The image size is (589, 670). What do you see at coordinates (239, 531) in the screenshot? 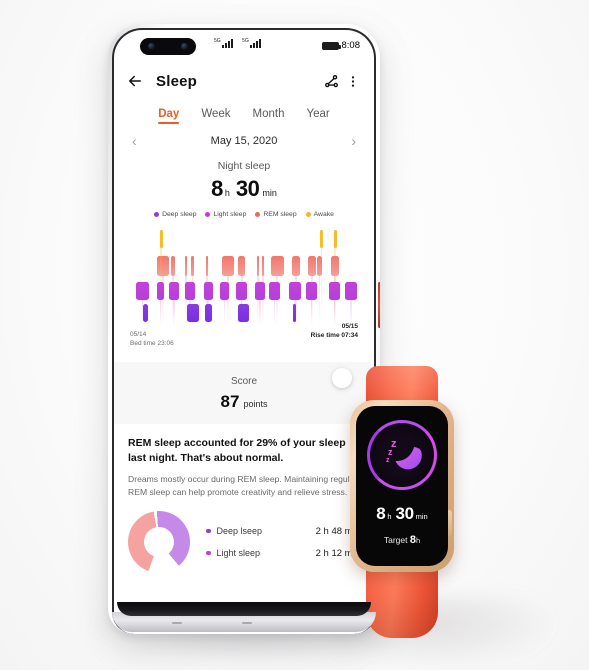
I see `breakdown-stage-label: Deep lseep` at bounding box center [239, 531].